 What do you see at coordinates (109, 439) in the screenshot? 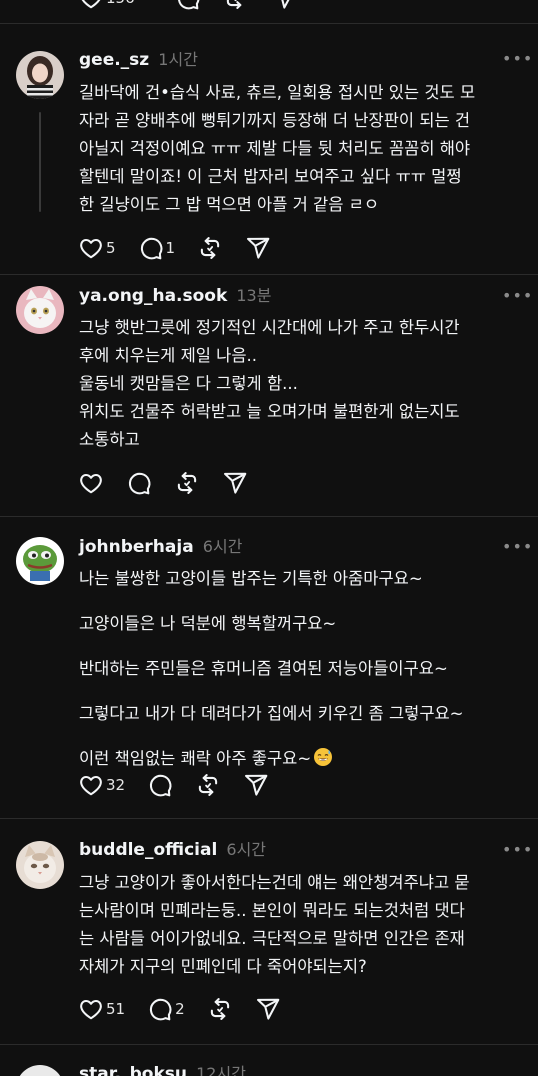
I see `text-line: 소통하고` at bounding box center [109, 439].